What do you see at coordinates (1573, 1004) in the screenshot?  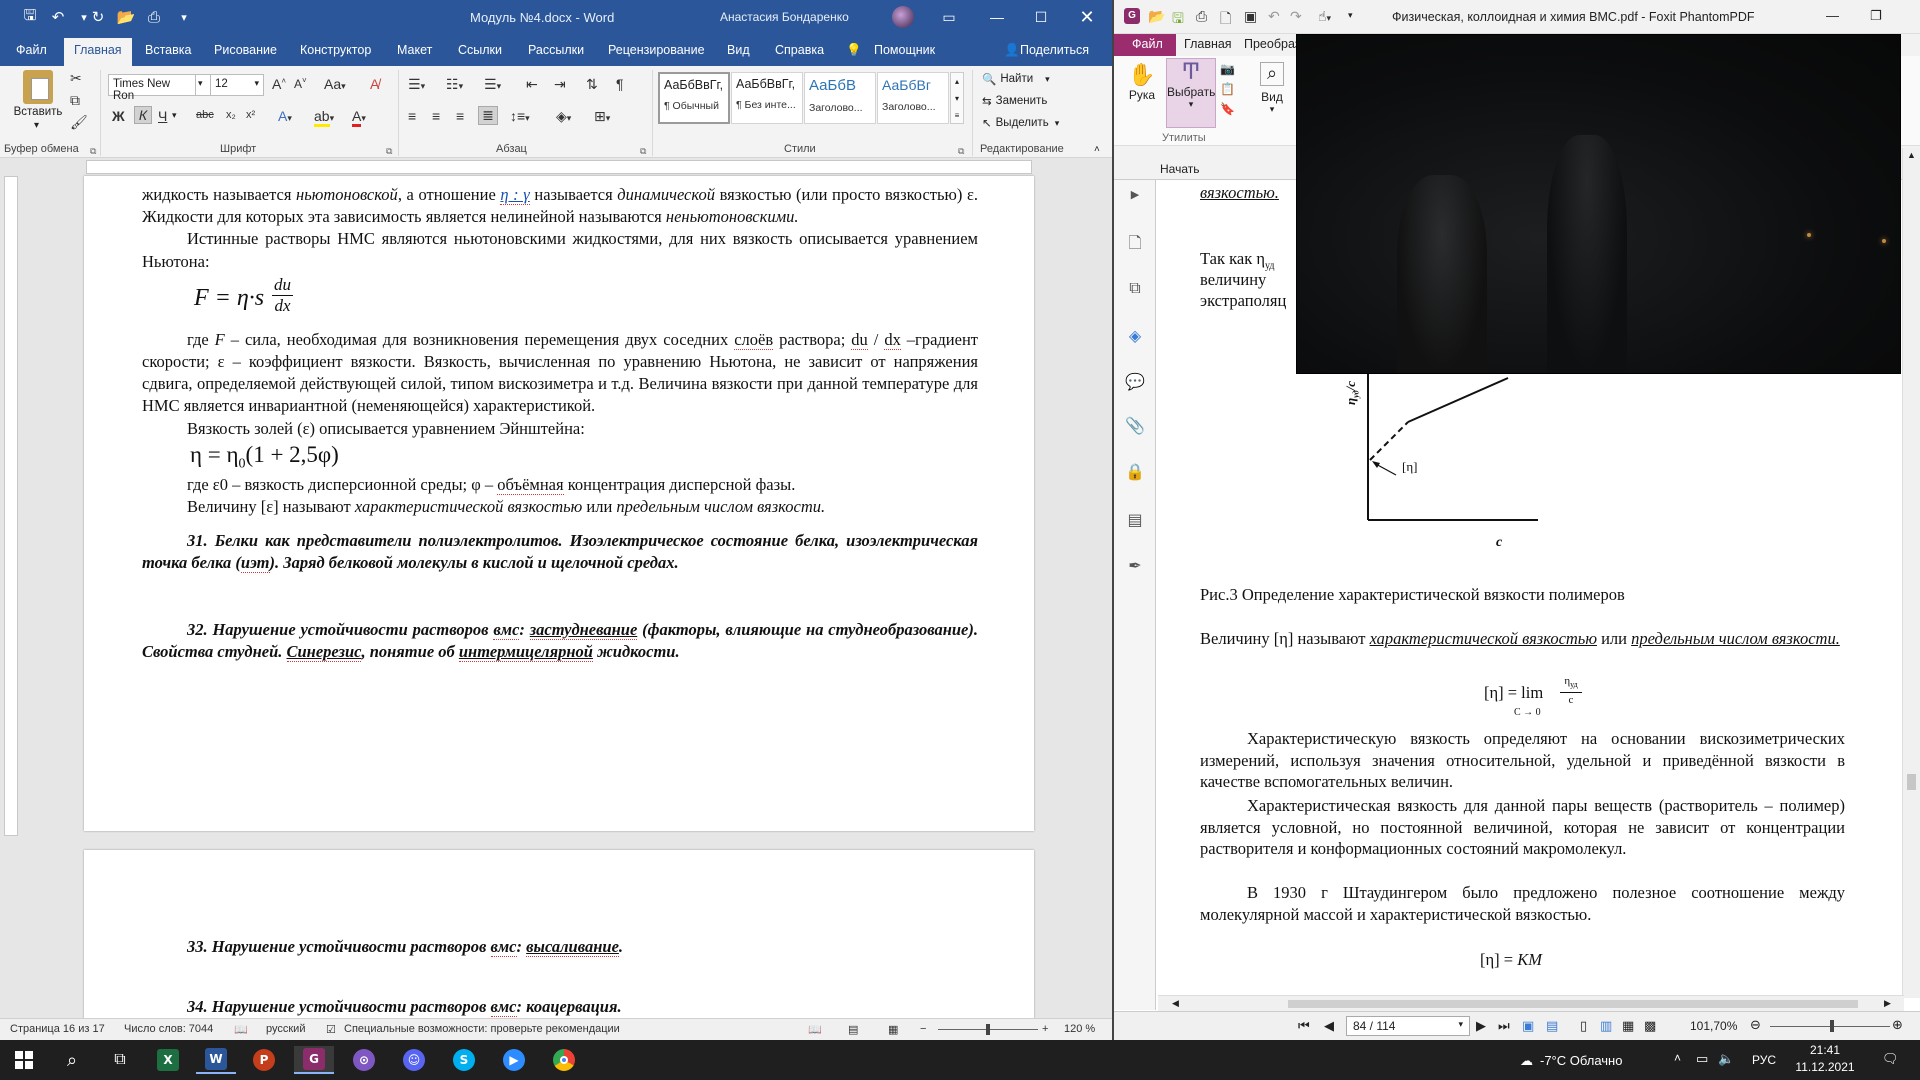 I see `pdf-hscroll-thumb` at bounding box center [1573, 1004].